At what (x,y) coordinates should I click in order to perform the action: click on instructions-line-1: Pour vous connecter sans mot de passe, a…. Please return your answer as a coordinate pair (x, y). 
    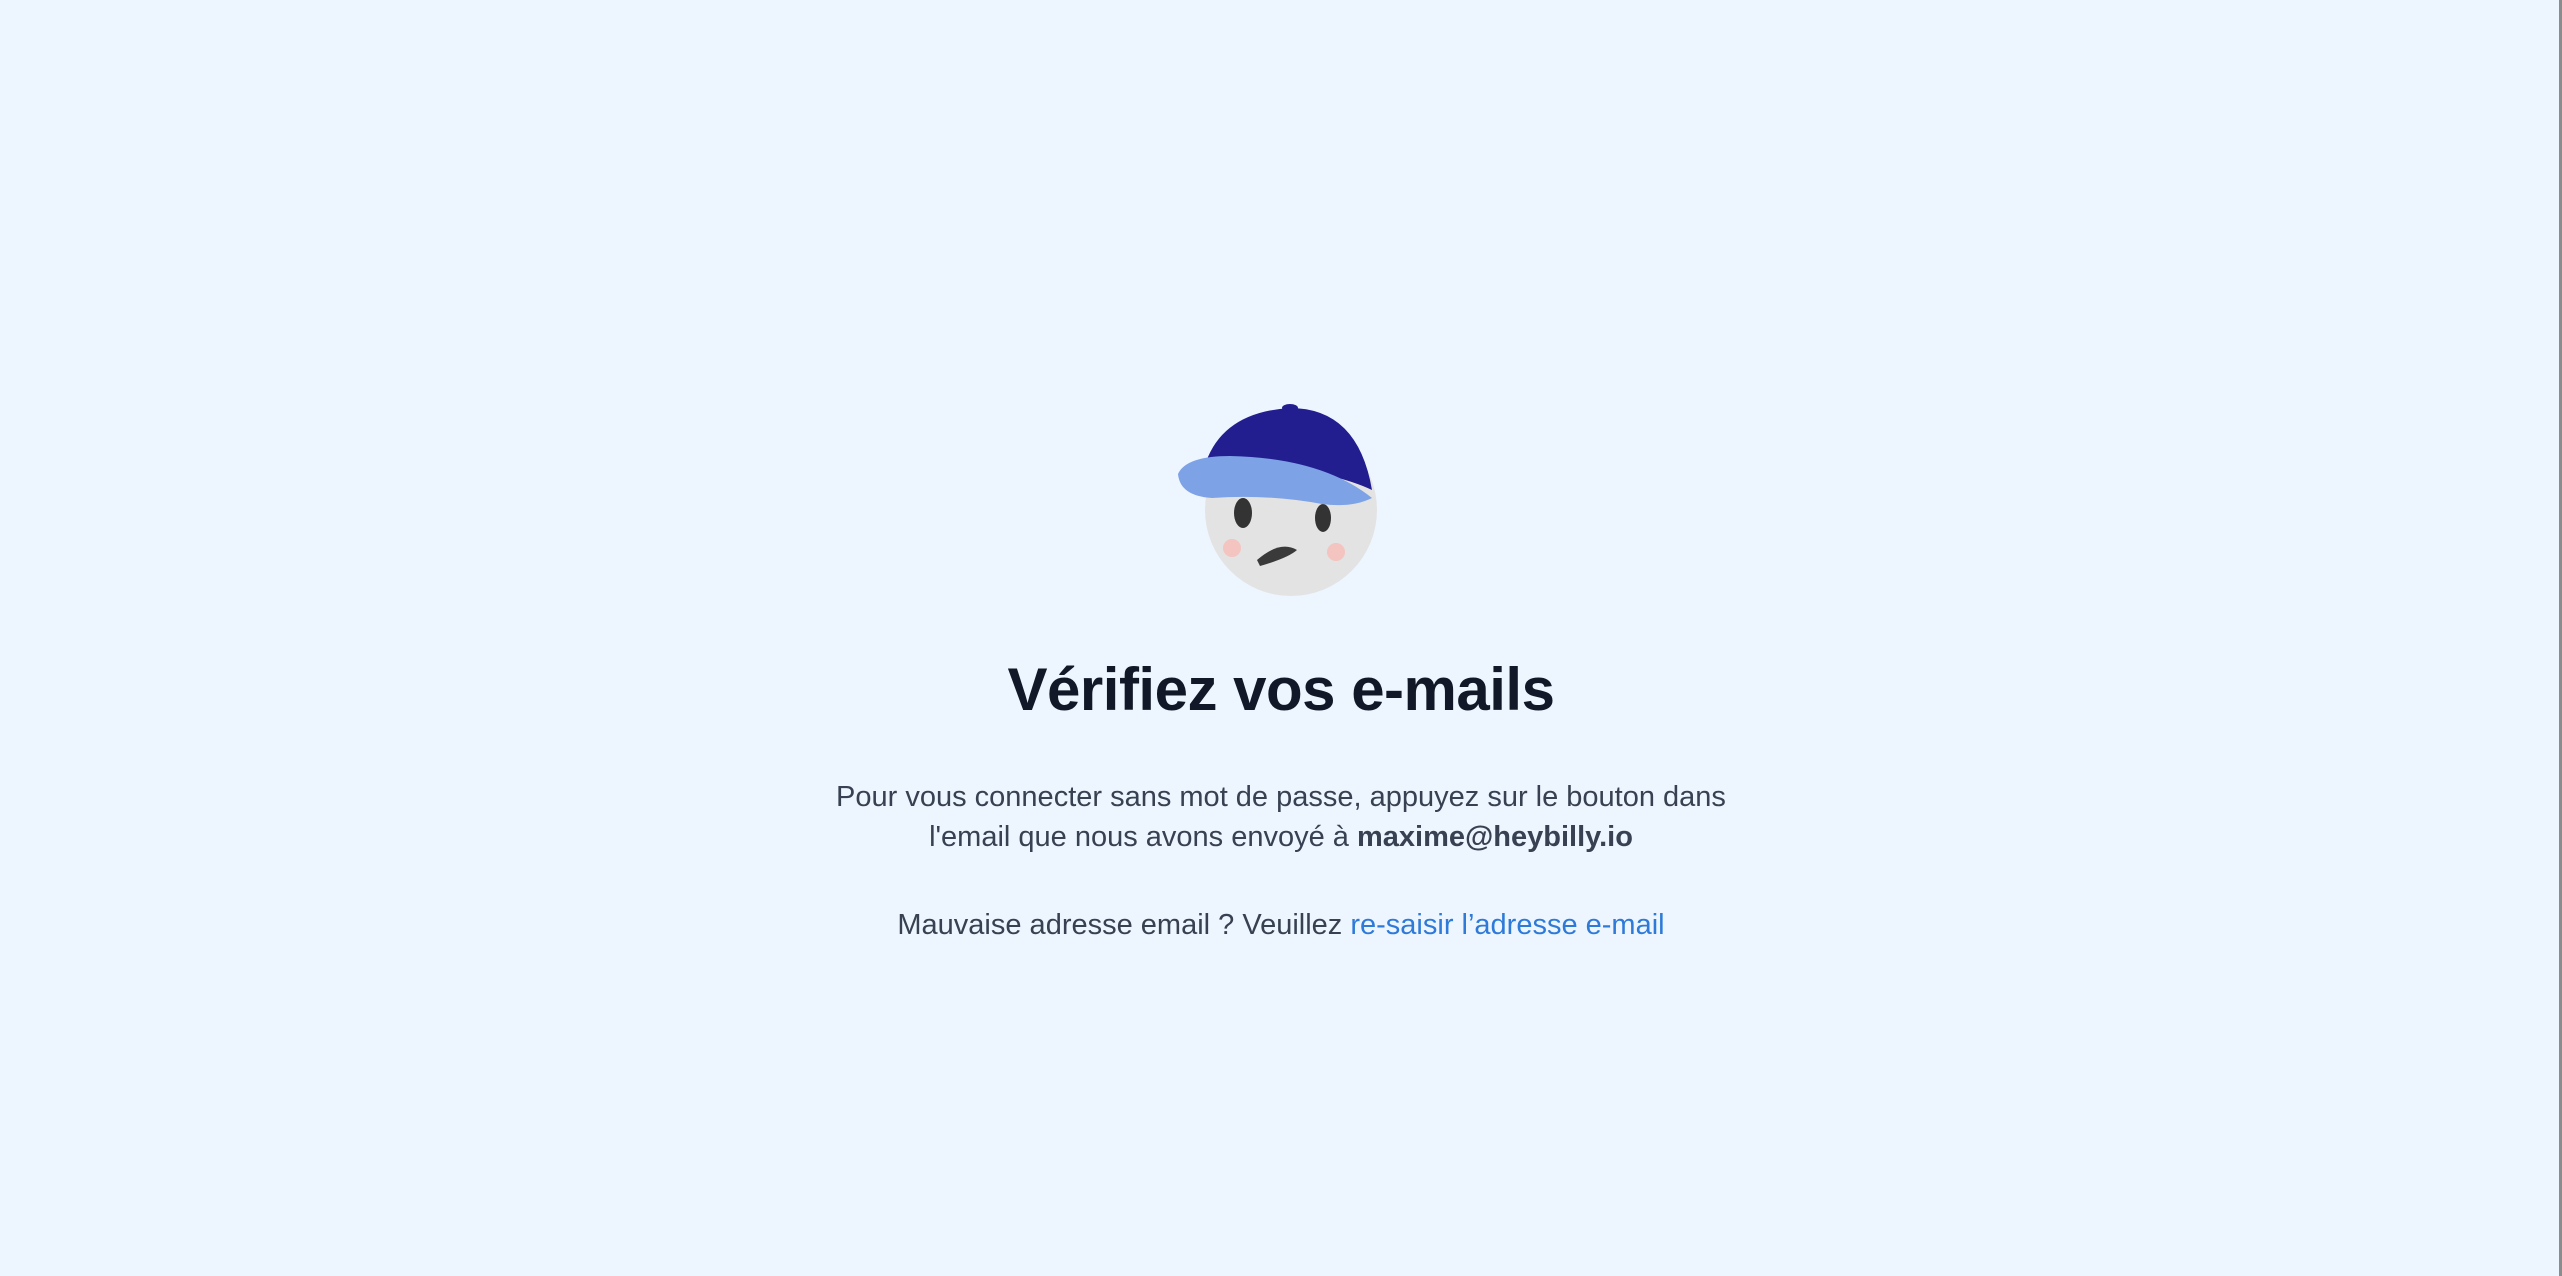
    Looking at the image, I should click on (1281, 797).